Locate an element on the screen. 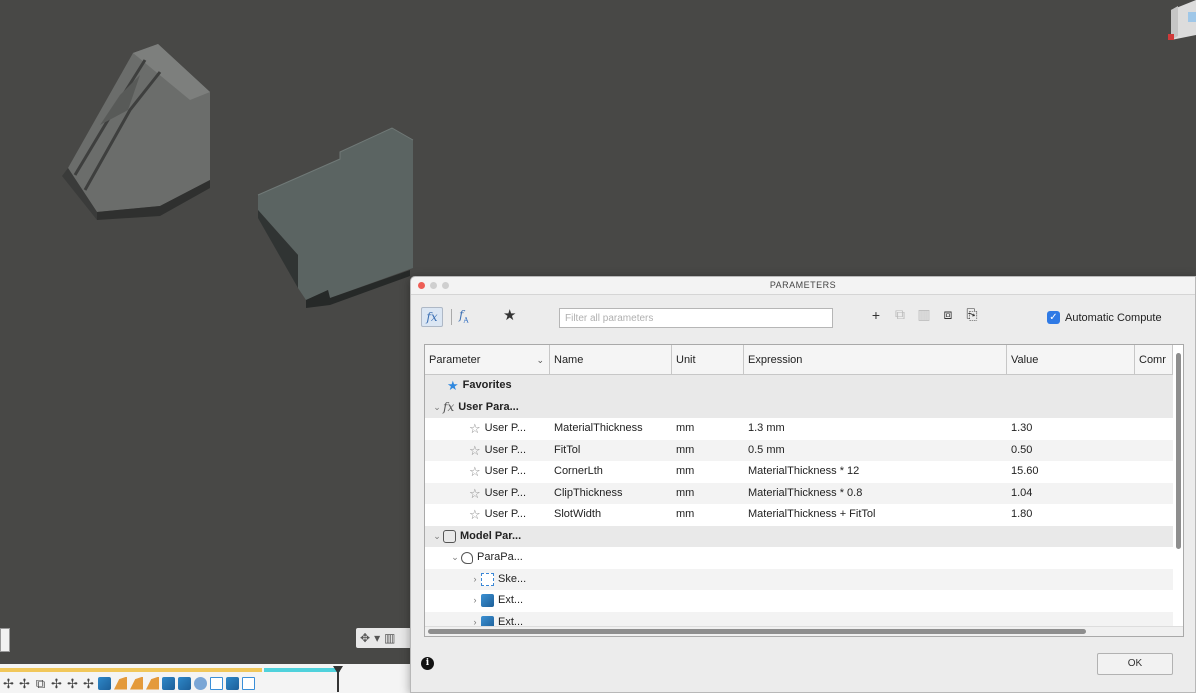  param-value: 1.30 is located at coordinates (1022, 428).